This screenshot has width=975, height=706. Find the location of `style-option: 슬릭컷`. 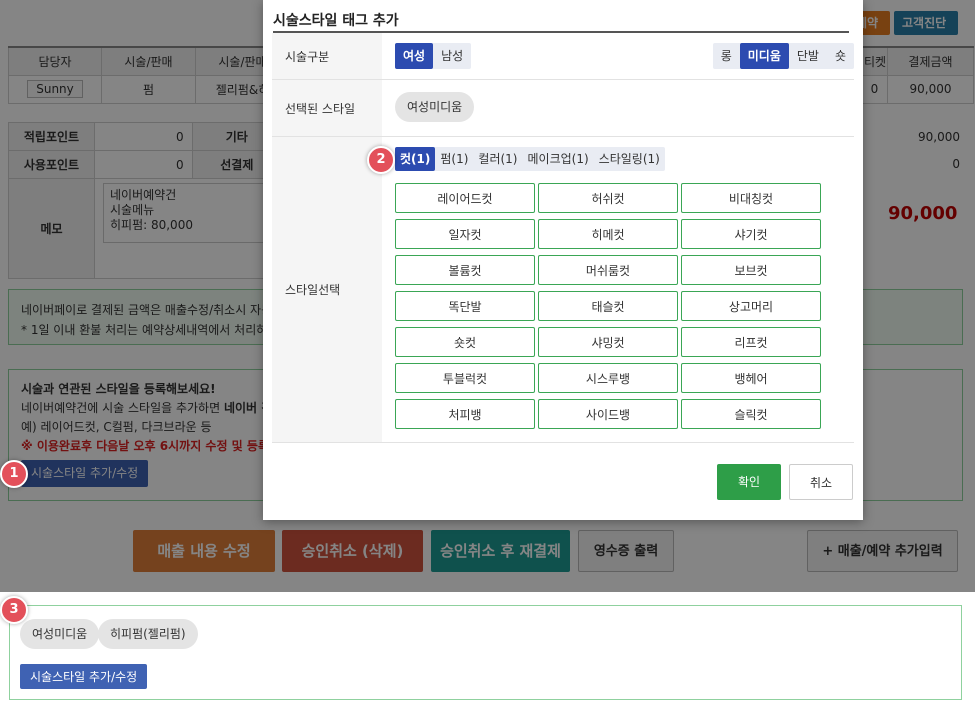

style-option: 슬릭컷 is located at coordinates (751, 414).